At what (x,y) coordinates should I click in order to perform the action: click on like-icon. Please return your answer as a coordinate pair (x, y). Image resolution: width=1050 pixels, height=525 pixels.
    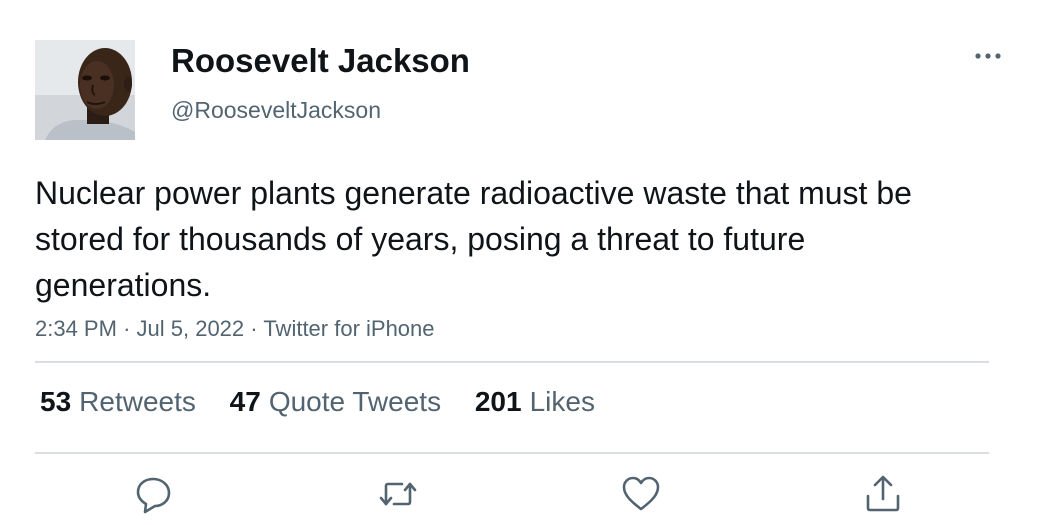
    Looking at the image, I should click on (641, 494).